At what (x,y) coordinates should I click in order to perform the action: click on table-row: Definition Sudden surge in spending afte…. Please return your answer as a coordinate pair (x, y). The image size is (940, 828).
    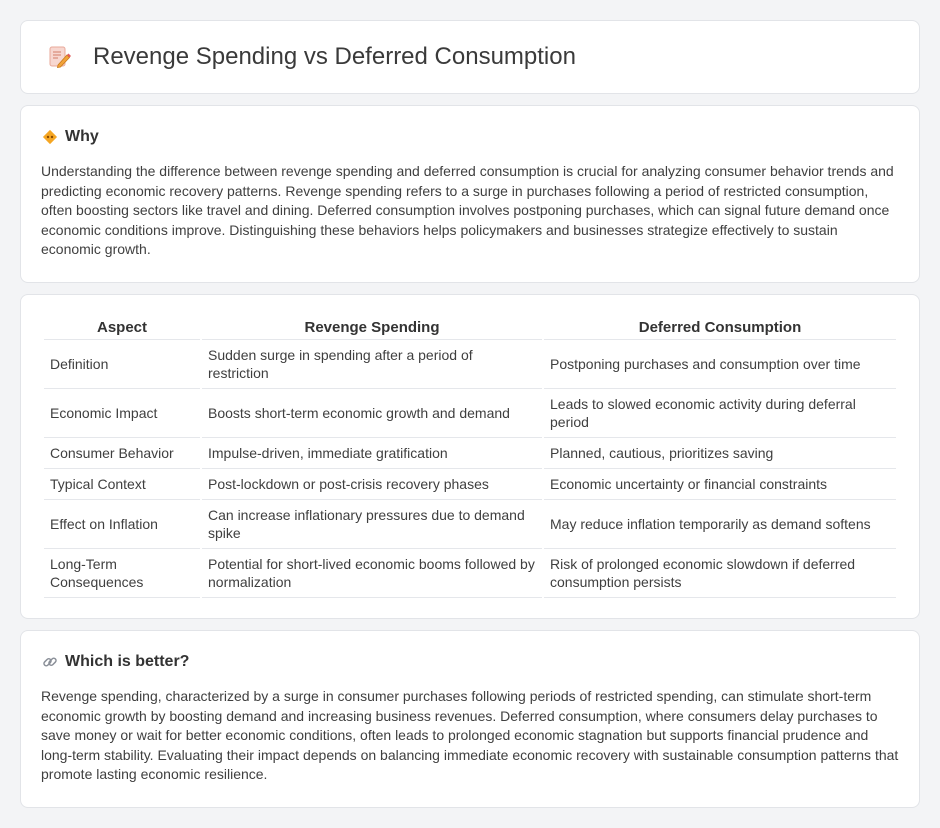
    Looking at the image, I should click on (470, 364).